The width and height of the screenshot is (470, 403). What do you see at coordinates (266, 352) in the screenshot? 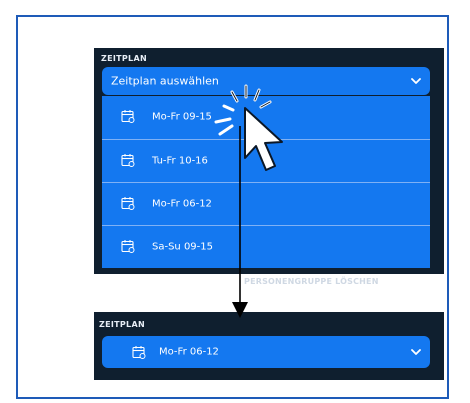
I see `schedule-select-filled: Mo-Fr 06-12` at bounding box center [266, 352].